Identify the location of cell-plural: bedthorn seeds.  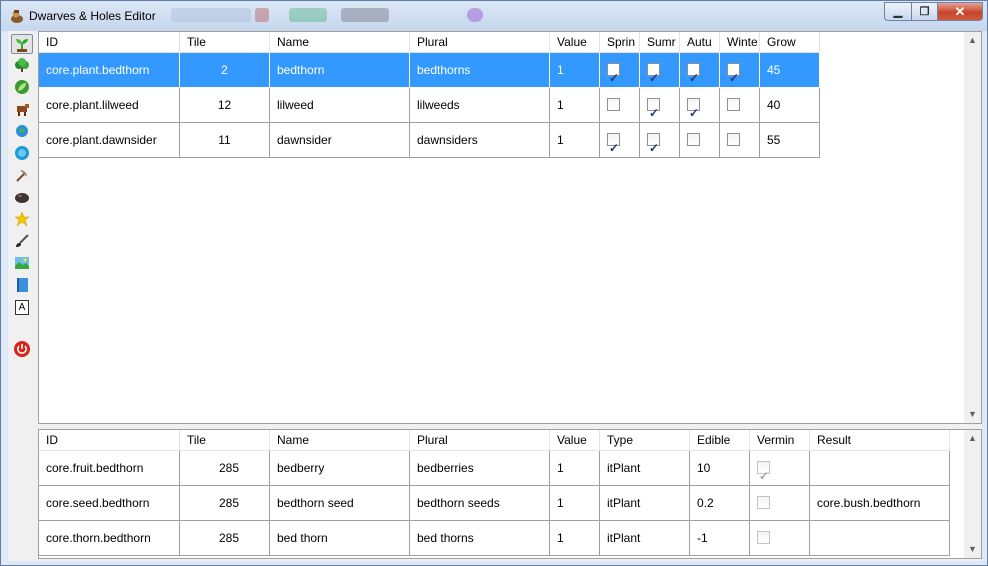
(480, 503).